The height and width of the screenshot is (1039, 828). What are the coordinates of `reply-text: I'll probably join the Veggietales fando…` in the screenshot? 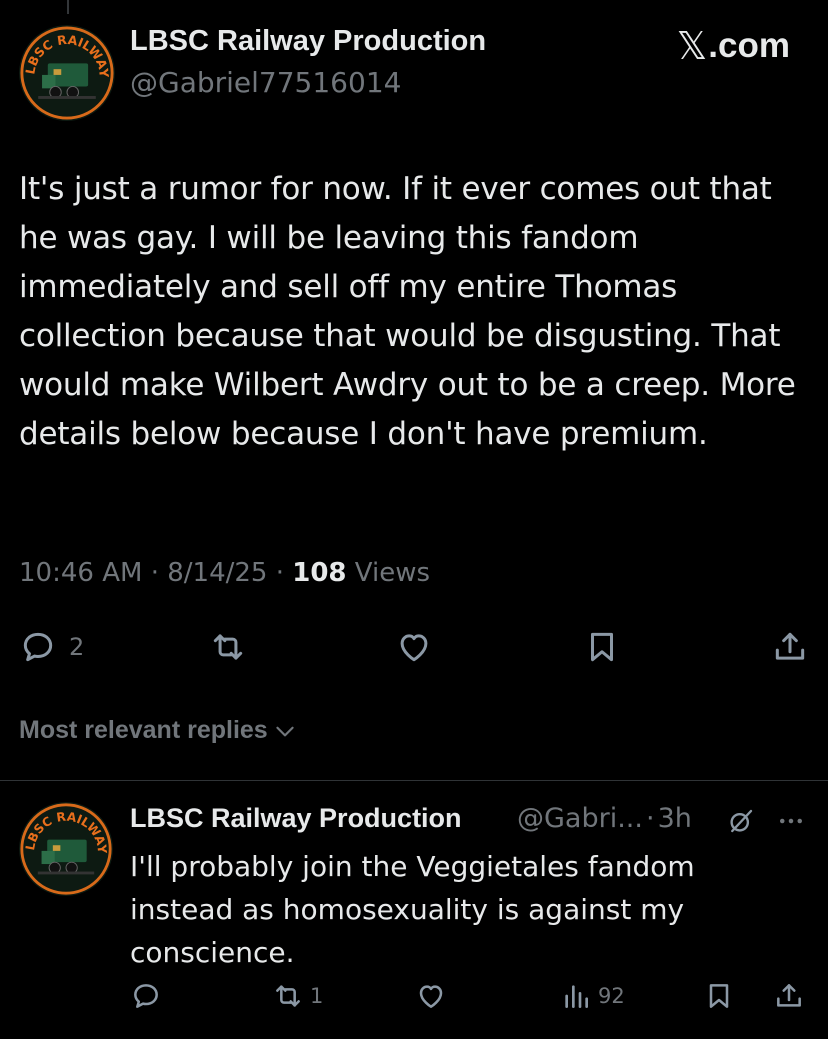 It's located at (412, 909).